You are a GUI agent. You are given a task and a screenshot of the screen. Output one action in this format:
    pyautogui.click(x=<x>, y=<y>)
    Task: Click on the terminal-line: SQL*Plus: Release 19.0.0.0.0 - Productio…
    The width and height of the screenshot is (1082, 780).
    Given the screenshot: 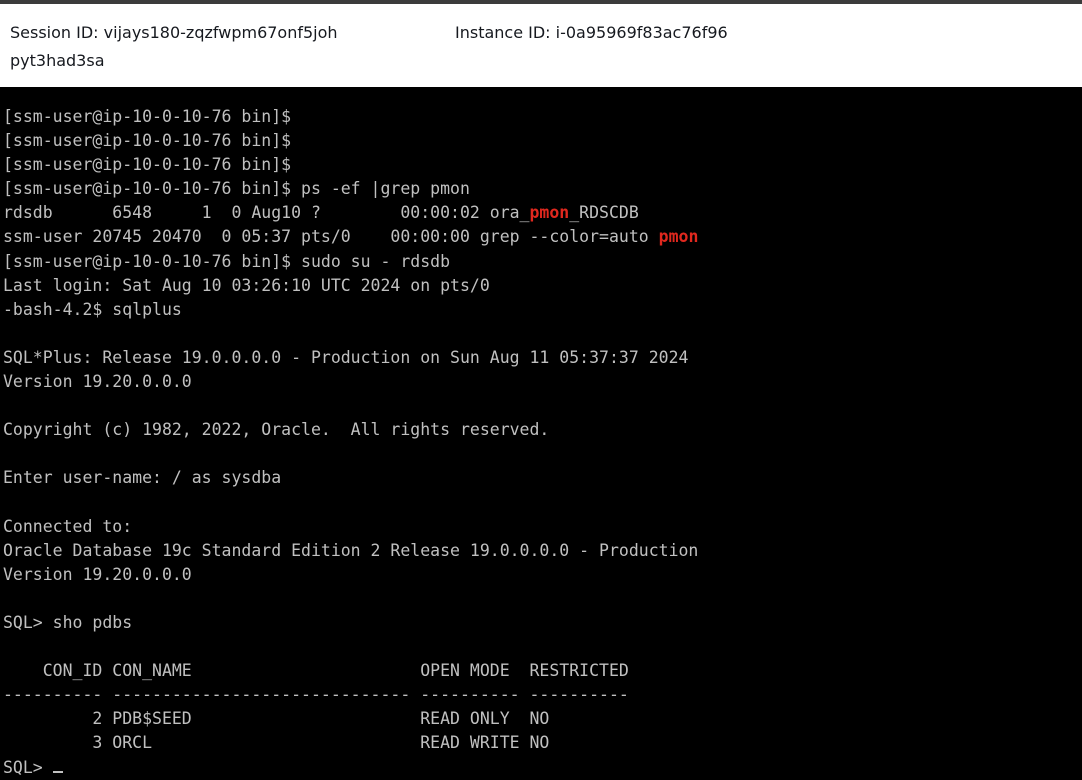 What is the action you would take?
    pyautogui.click(x=346, y=357)
    